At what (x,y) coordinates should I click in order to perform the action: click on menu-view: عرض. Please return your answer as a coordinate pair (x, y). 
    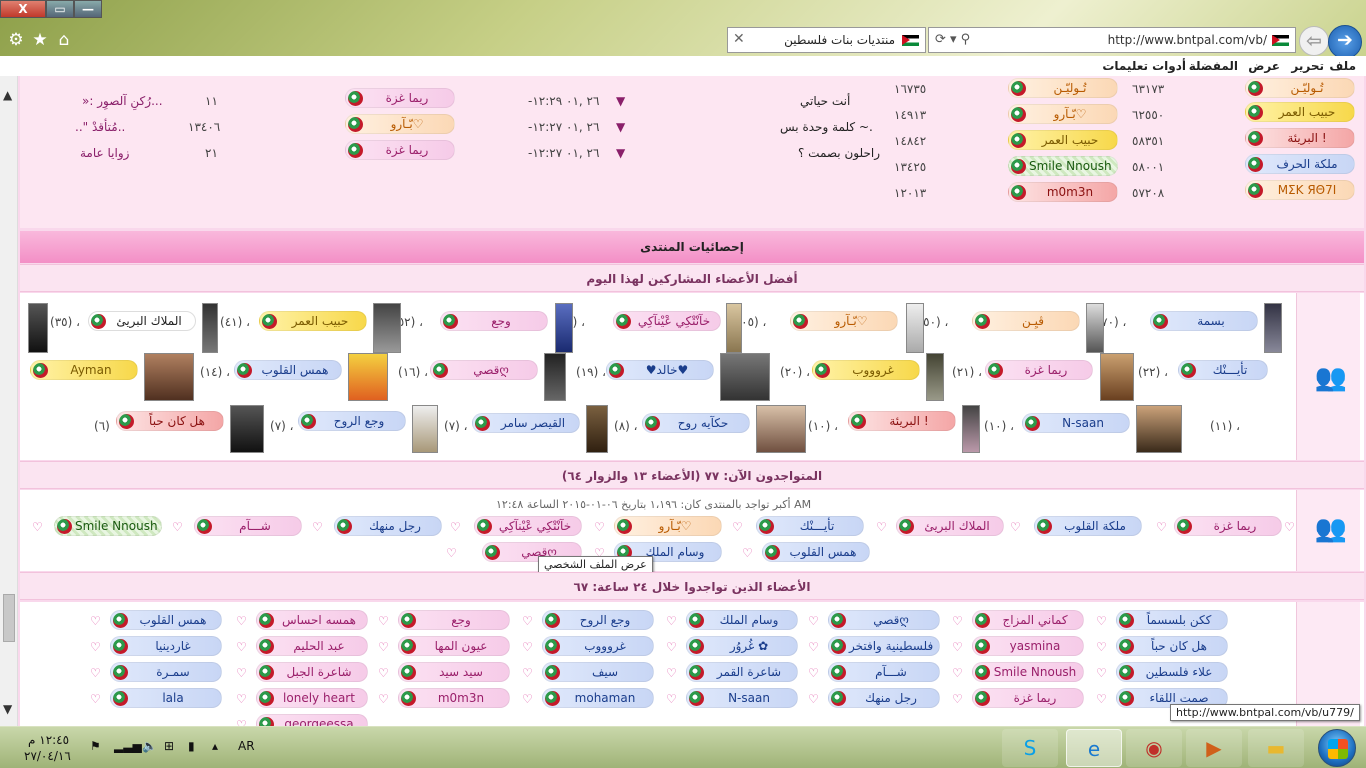
    Looking at the image, I should click on (1264, 66).